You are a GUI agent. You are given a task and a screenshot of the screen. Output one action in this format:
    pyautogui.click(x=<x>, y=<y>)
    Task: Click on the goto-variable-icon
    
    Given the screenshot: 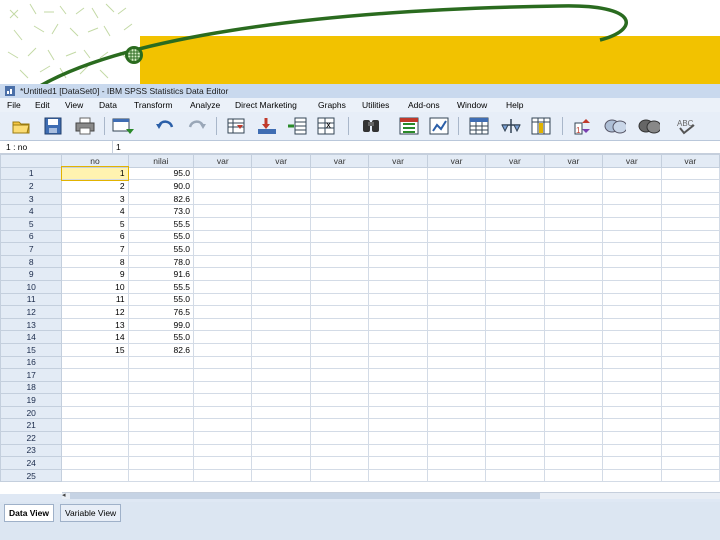 What is the action you would take?
    pyautogui.click(x=267, y=126)
    